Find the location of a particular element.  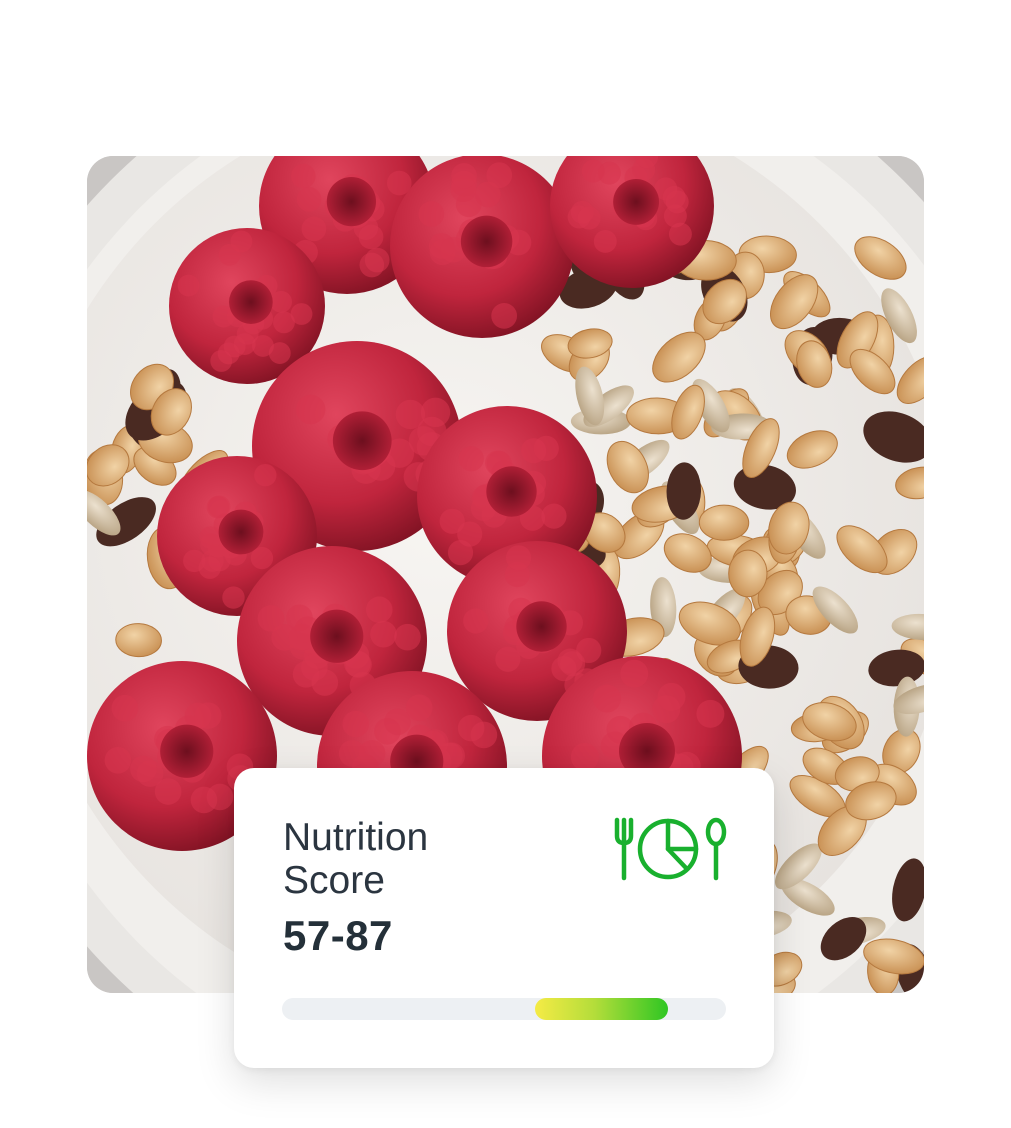

nutrition-score-card: Nutrition Score 57-87 is located at coordinates (504, 918).